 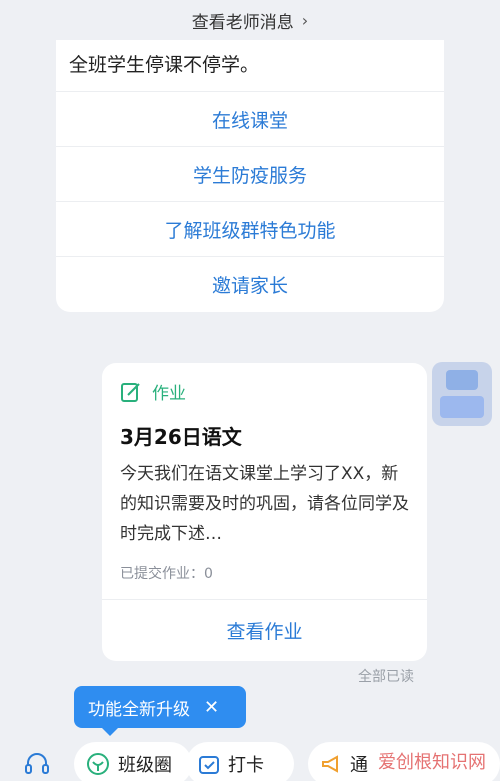 What do you see at coordinates (250, 229) in the screenshot?
I see `menu-item-class-group-features: 了解班级群特色功能` at bounding box center [250, 229].